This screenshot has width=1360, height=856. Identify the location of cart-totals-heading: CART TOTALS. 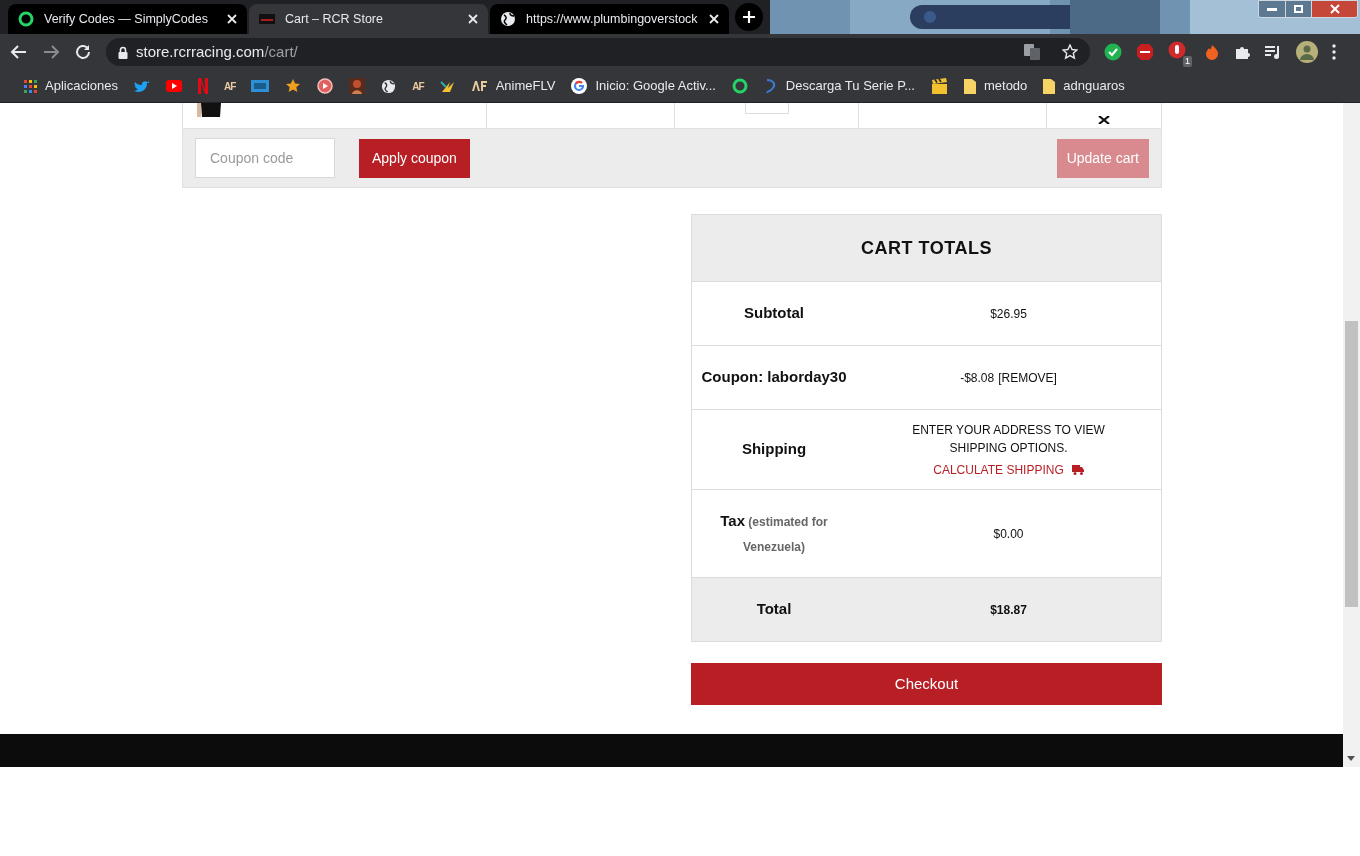
(926, 248).